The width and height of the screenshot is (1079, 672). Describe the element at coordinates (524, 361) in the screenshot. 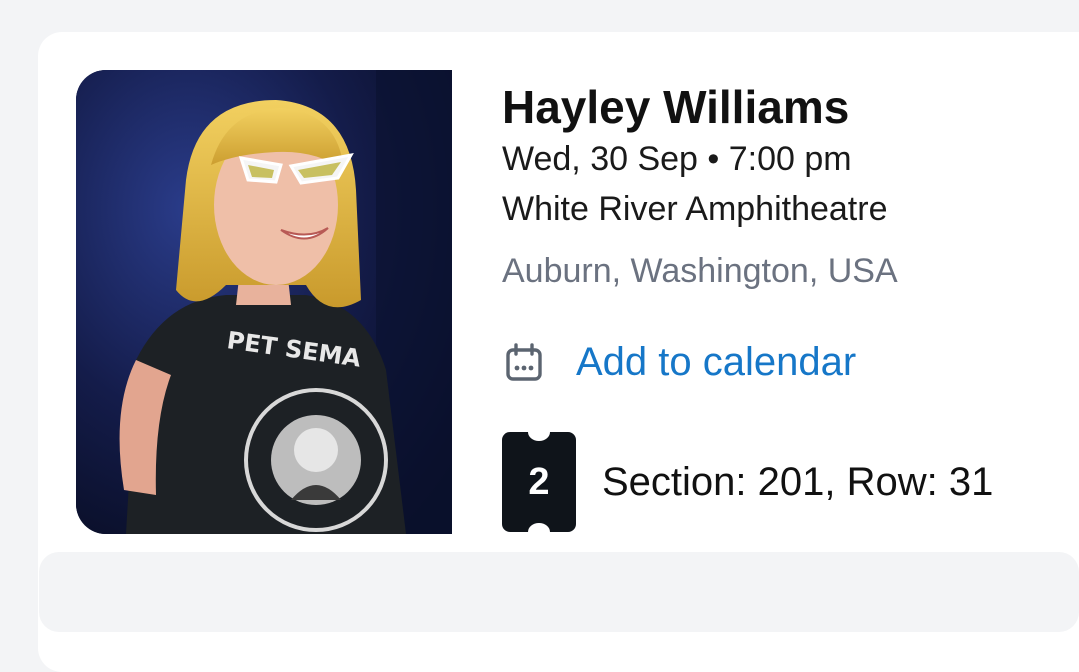

I see `calendar-icon` at that location.